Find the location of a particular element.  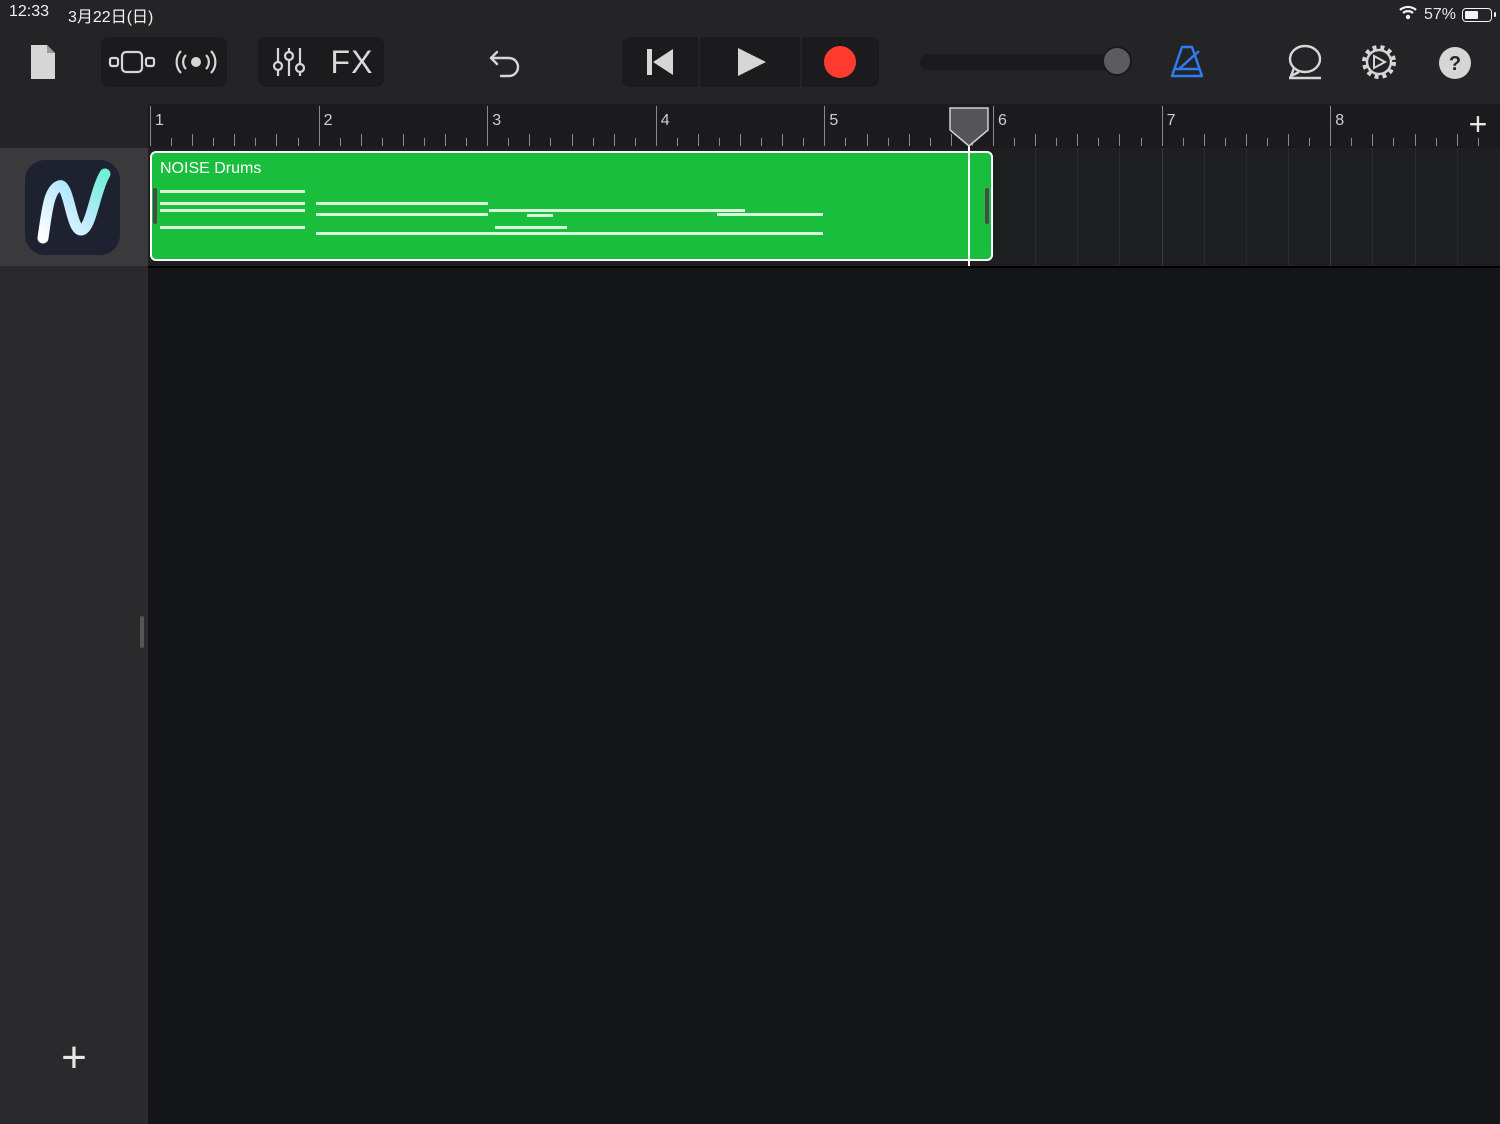

tempo-slider-knob is located at coordinates (1117, 61).